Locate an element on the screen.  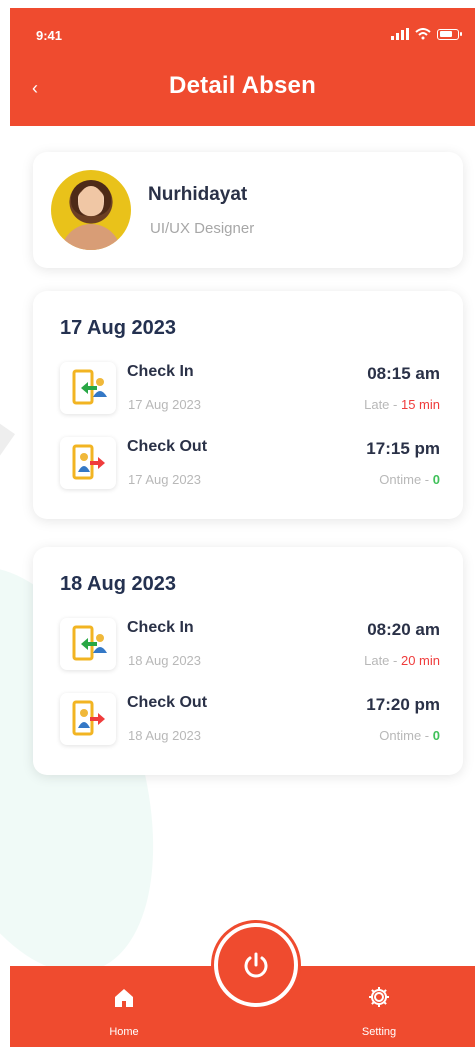
page-title: Detail Absen is located at coordinates (242, 85).